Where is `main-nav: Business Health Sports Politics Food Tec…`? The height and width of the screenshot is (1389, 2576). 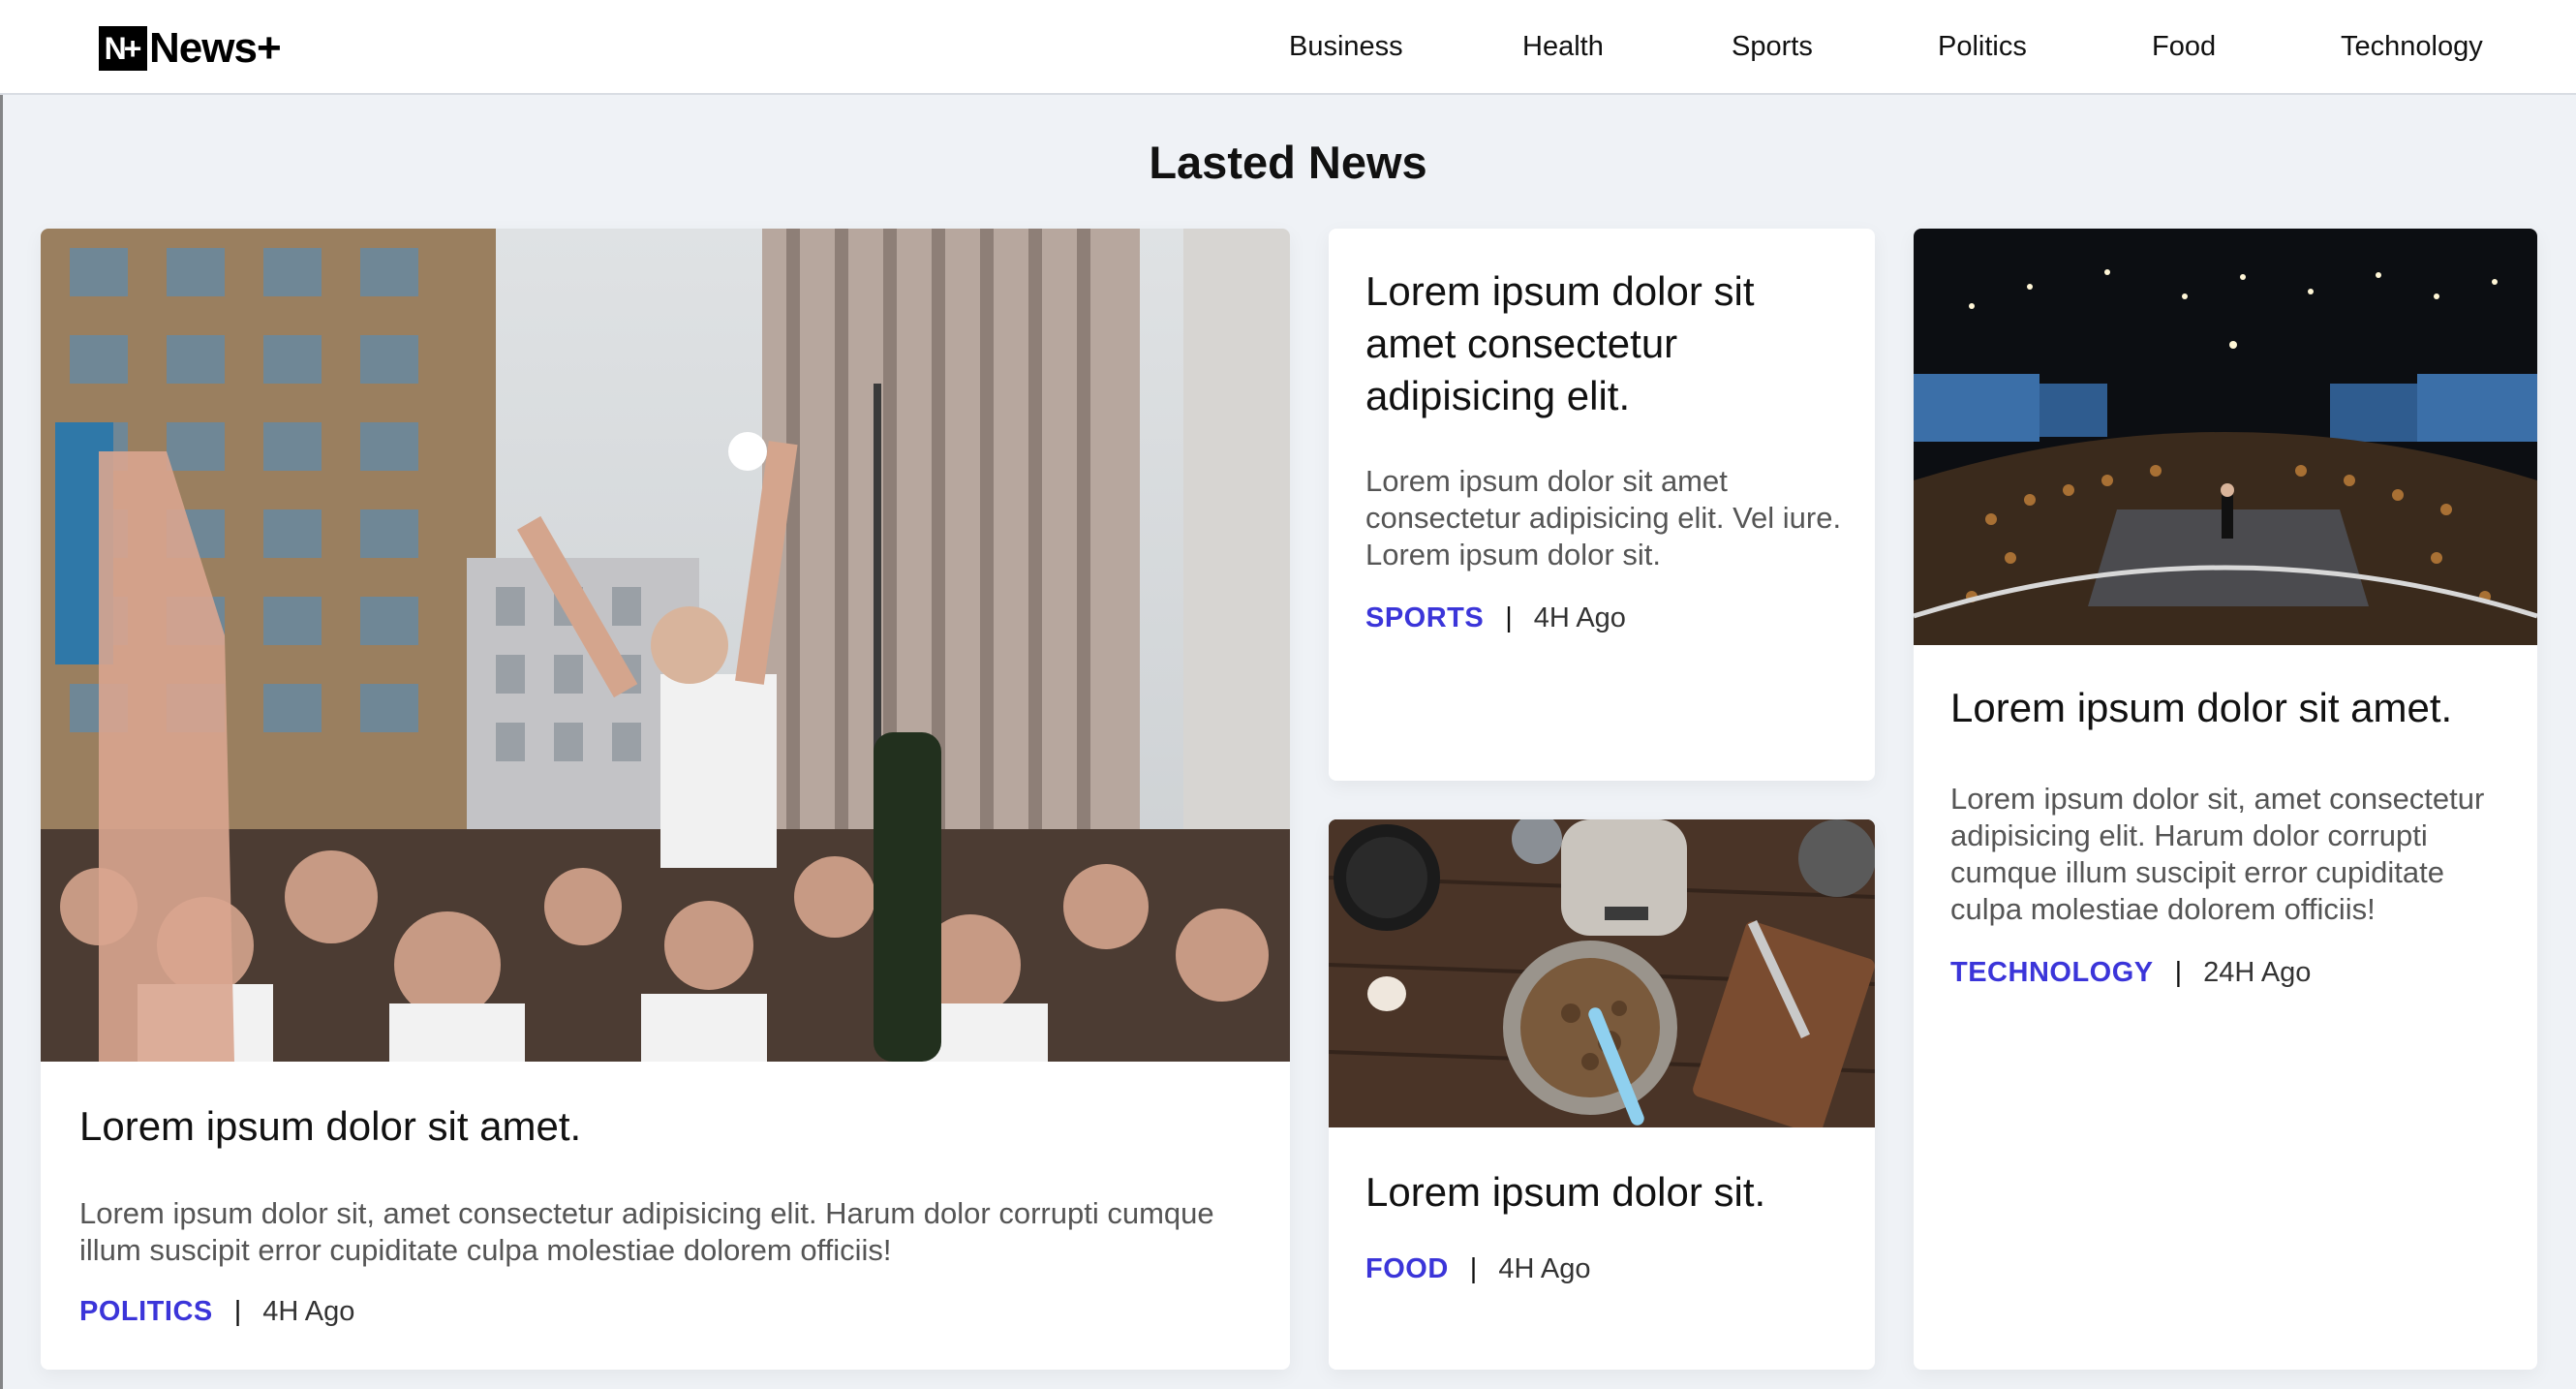
main-nav: Business Health Sports Politics Food Tec… is located at coordinates (1288, 51).